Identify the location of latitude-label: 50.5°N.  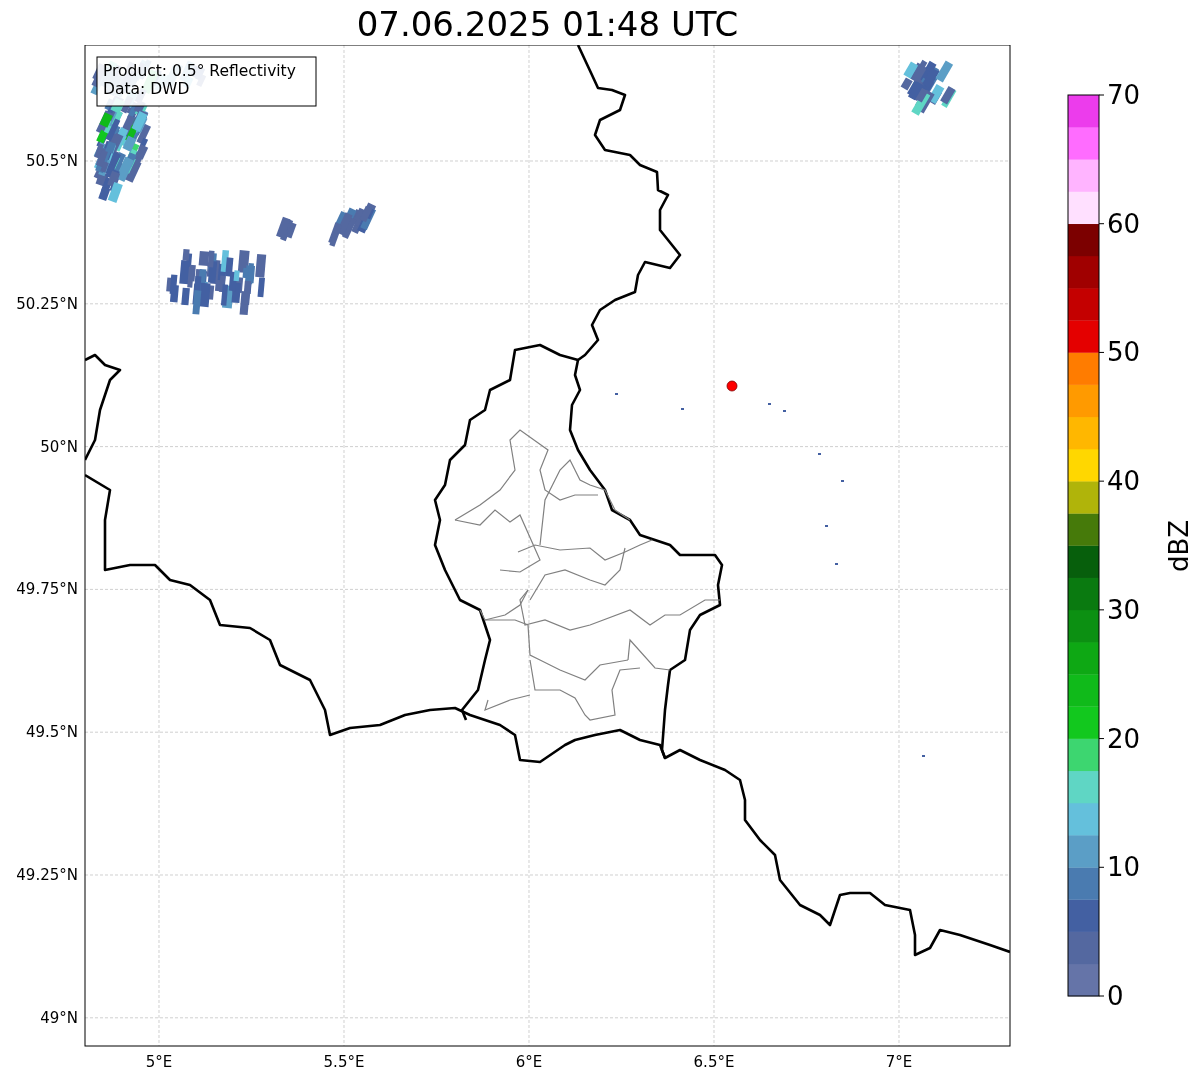
(51, 161).